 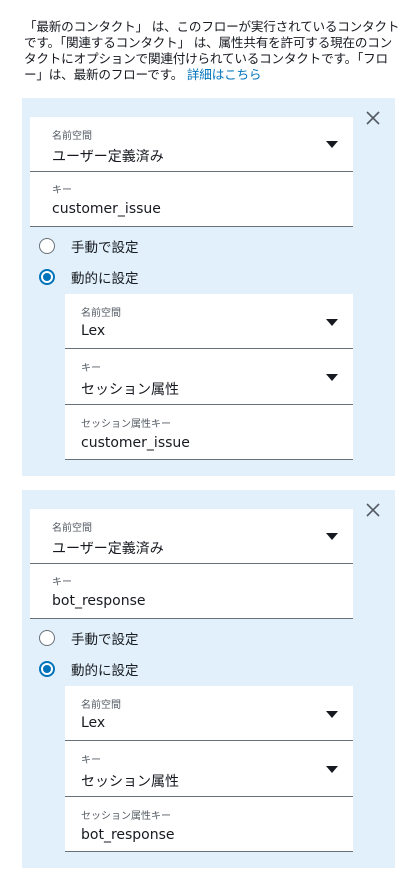 I want to click on key-input: キー customer_issue, so click(x=191, y=199).